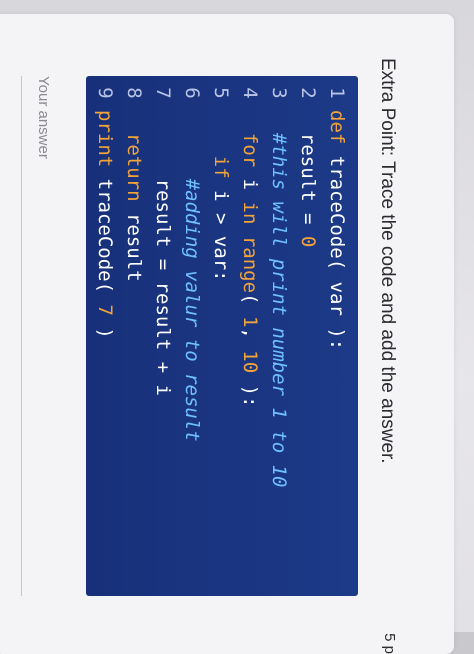 Image resolution: width=474 pixels, height=654 pixels. Describe the element at coordinates (337, 127) in the screenshot. I see `code-token: def` at that location.